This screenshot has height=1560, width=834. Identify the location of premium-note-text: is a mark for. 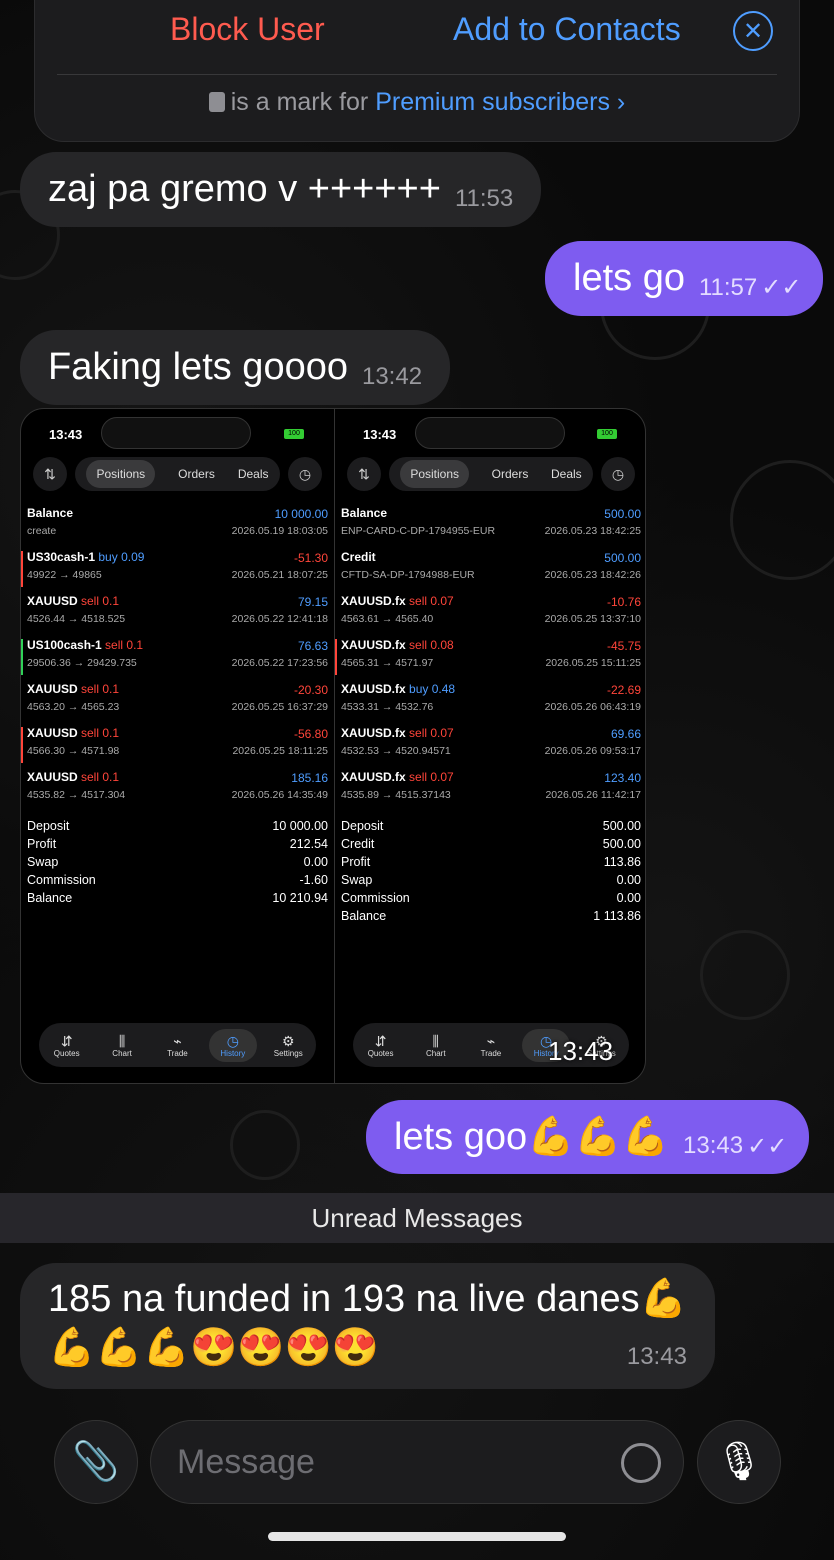
(299, 102).